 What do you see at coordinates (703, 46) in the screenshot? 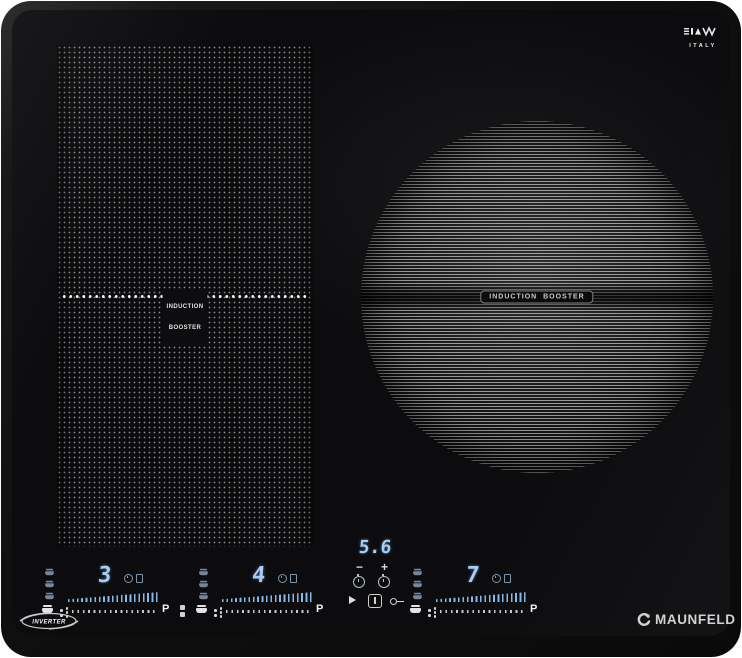
I see `italy-label: ITALY` at bounding box center [703, 46].